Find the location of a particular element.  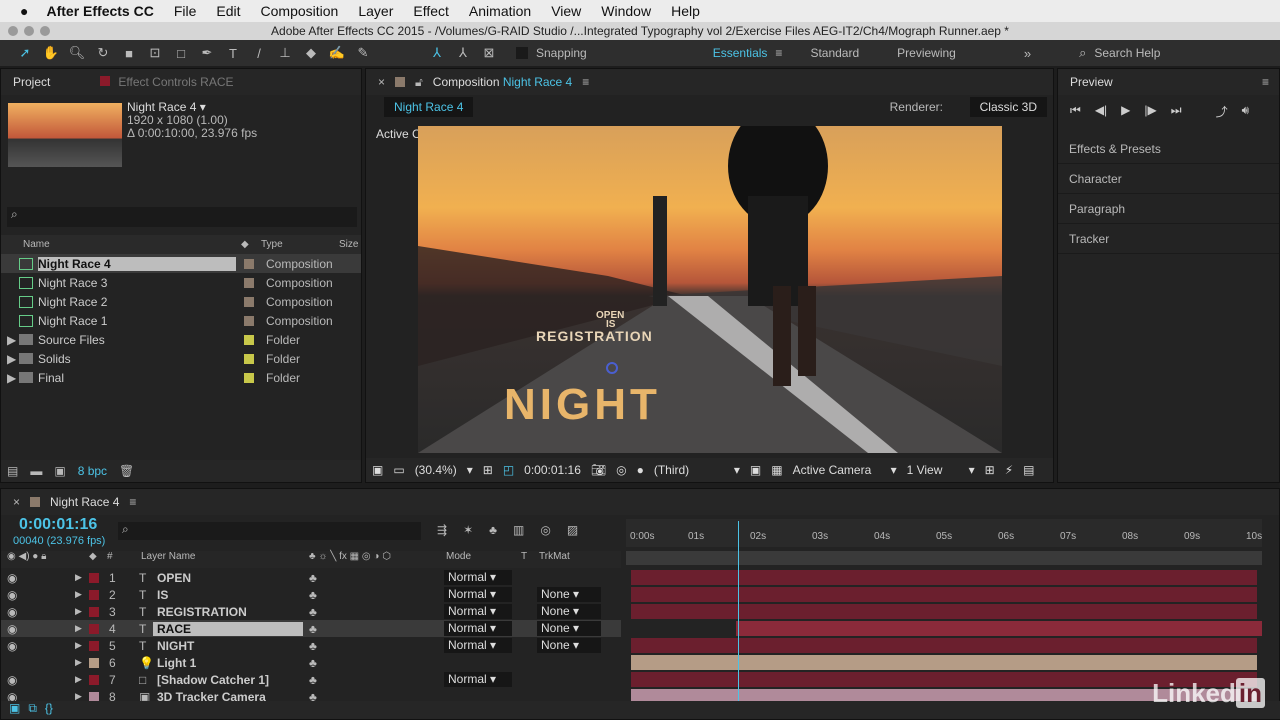

layer-row: ◉ ▶ 1 T OPEN ♣ Normal ▾ is located at coordinates (311, 577).